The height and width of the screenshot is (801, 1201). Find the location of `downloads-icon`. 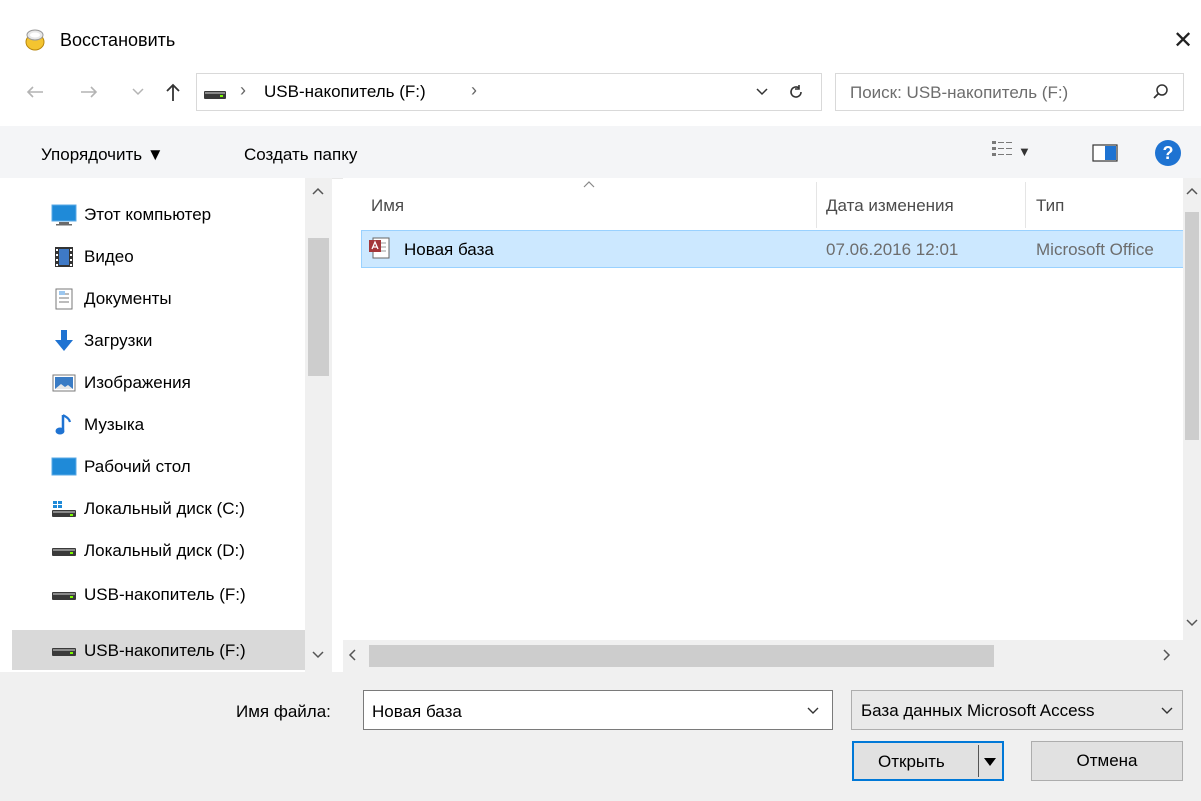

downloads-icon is located at coordinates (64, 341).